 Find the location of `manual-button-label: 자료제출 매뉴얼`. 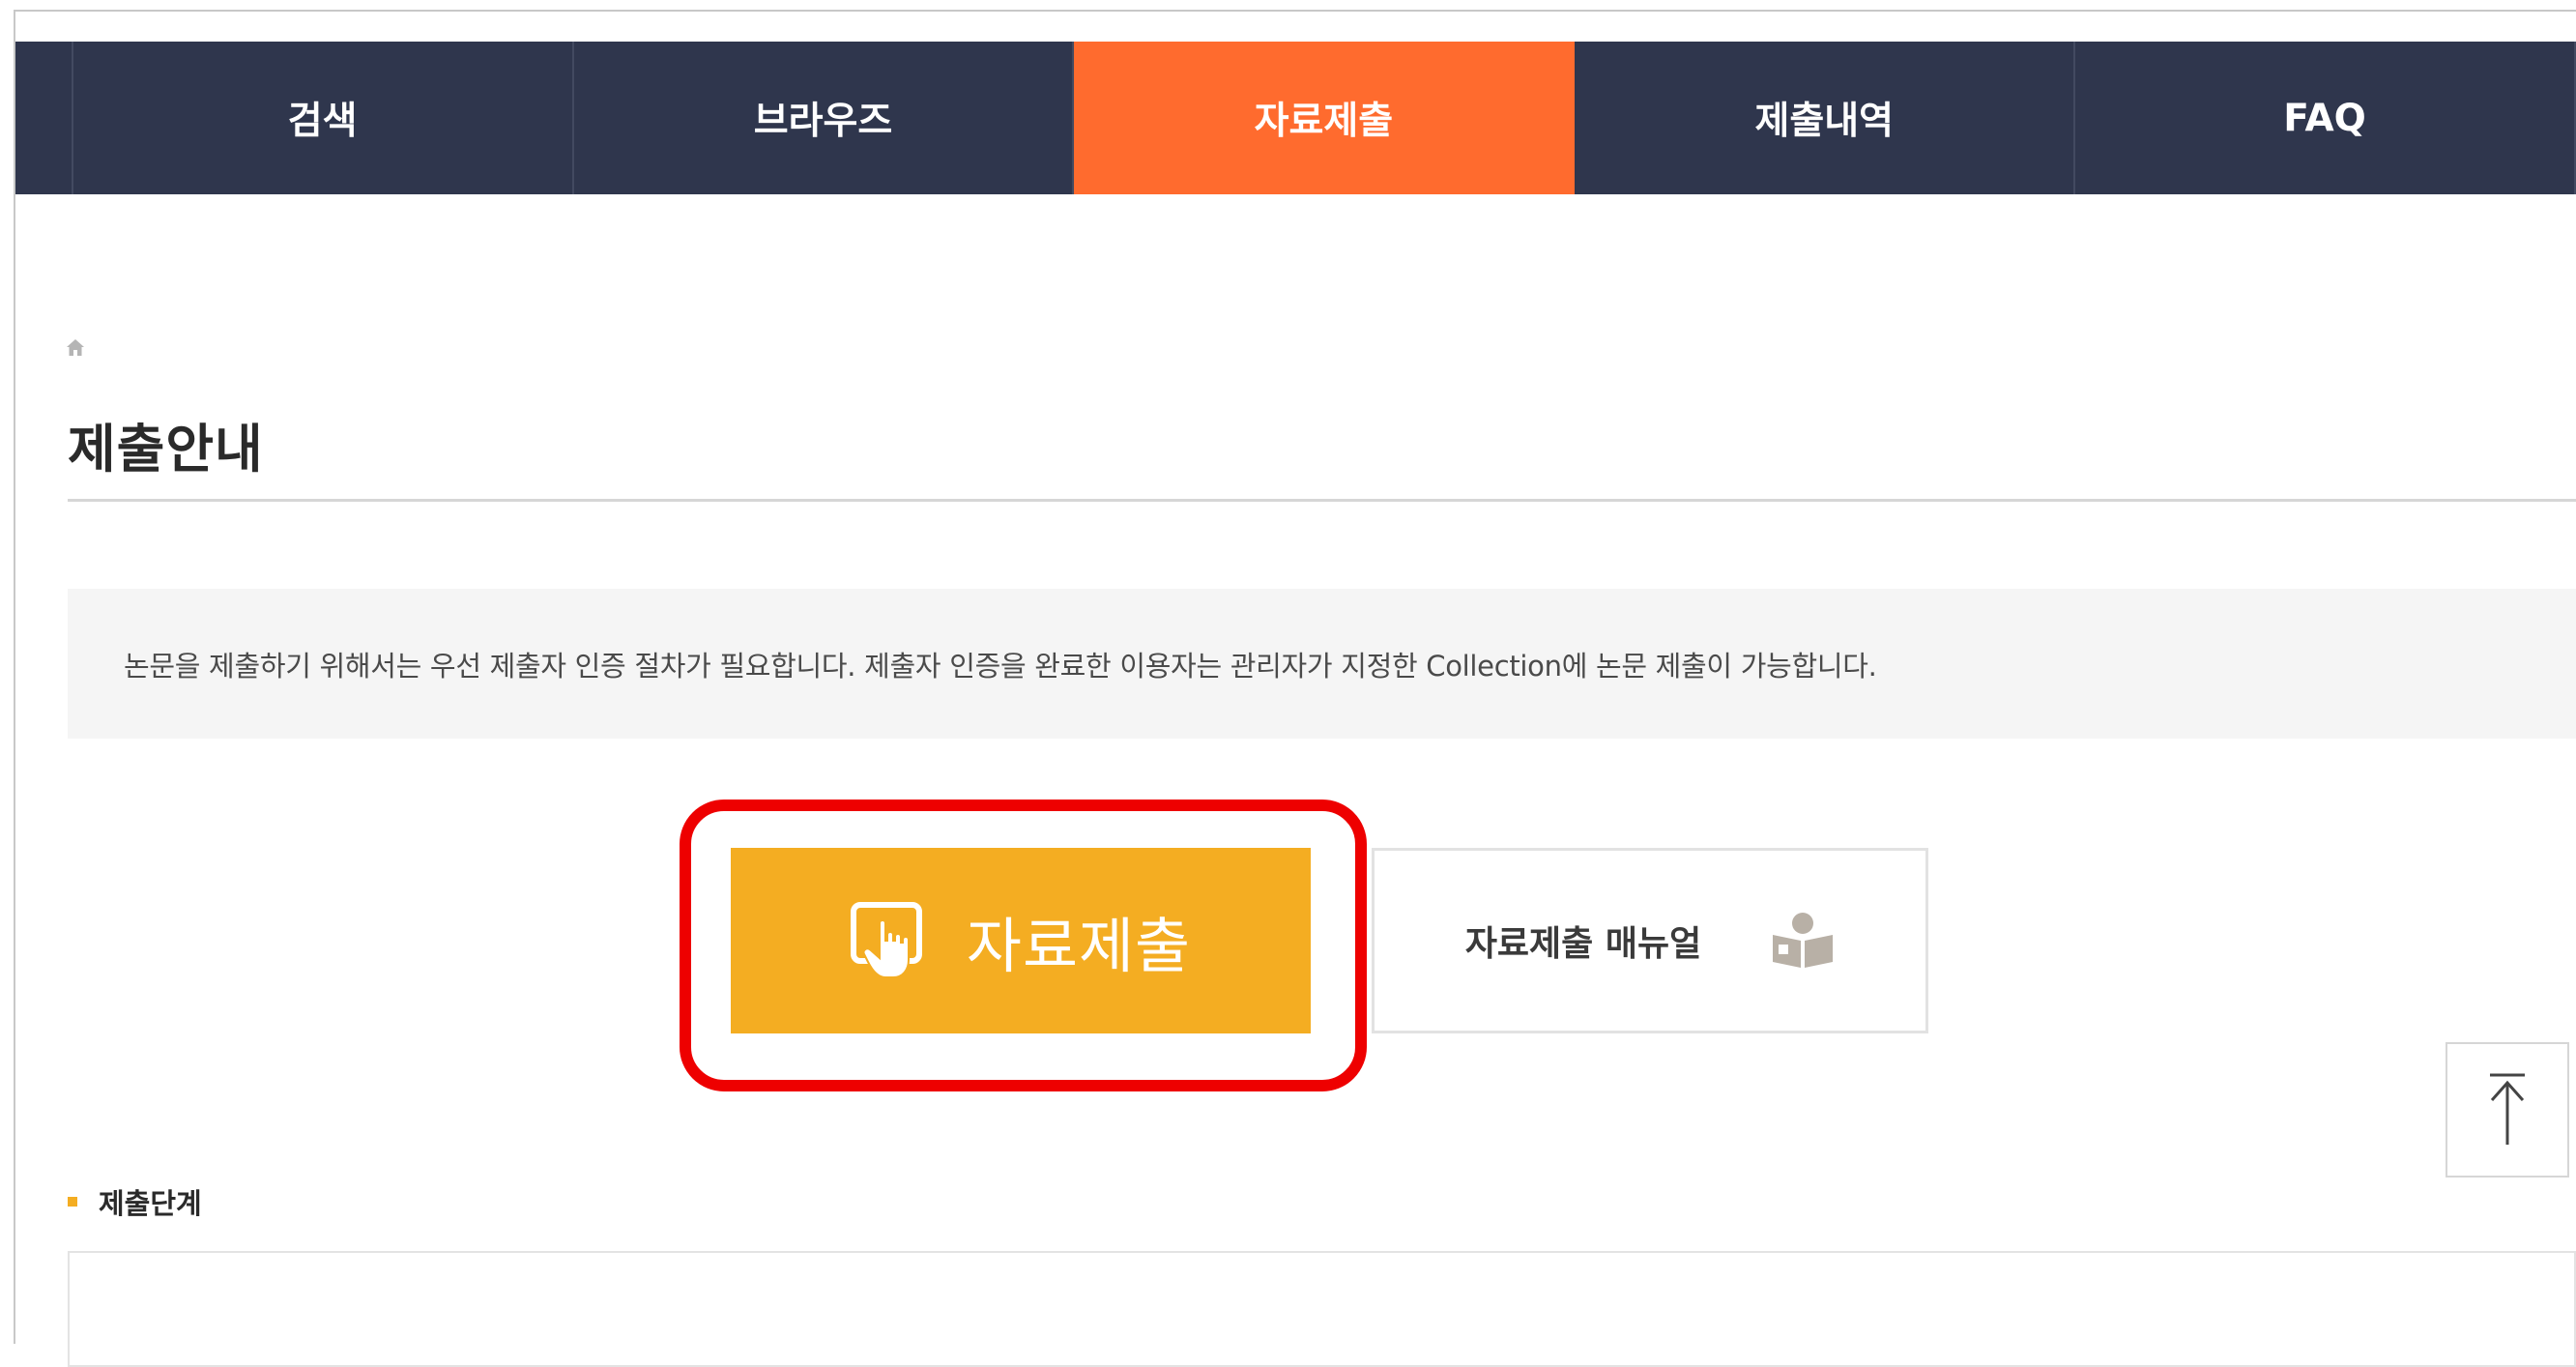

manual-button-label: 자료제출 매뉴얼 is located at coordinates (1583, 944).